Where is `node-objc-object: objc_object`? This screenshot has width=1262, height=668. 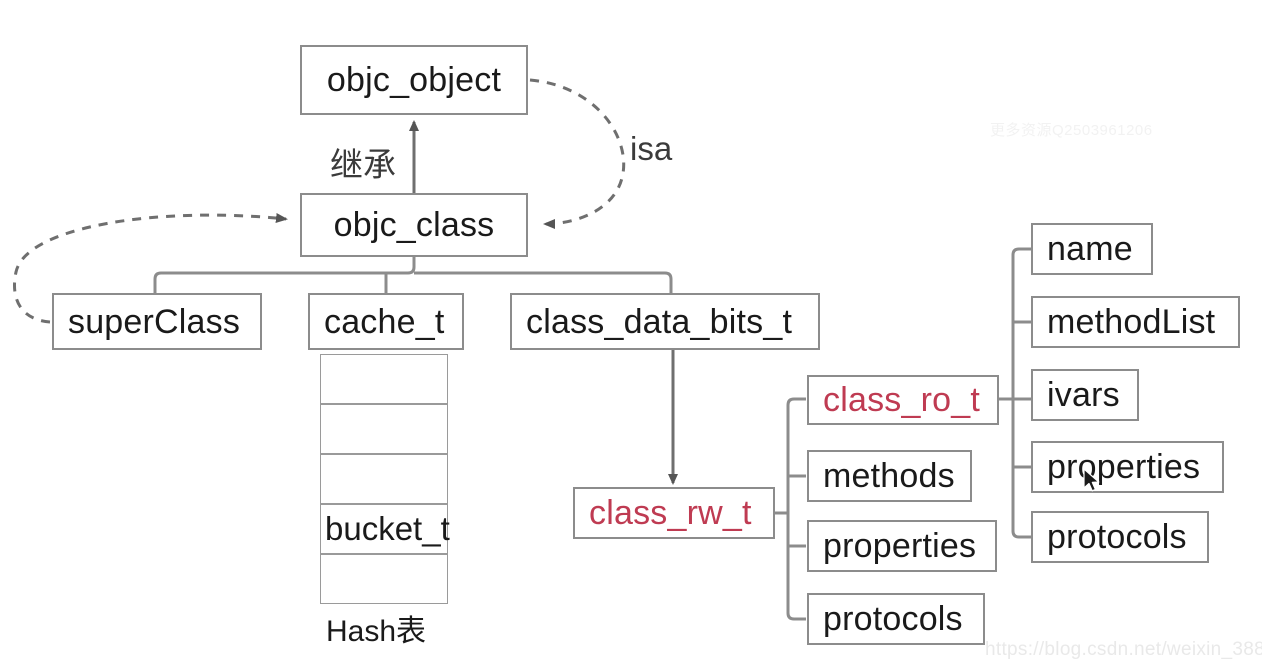 node-objc-object: objc_object is located at coordinates (414, 80).